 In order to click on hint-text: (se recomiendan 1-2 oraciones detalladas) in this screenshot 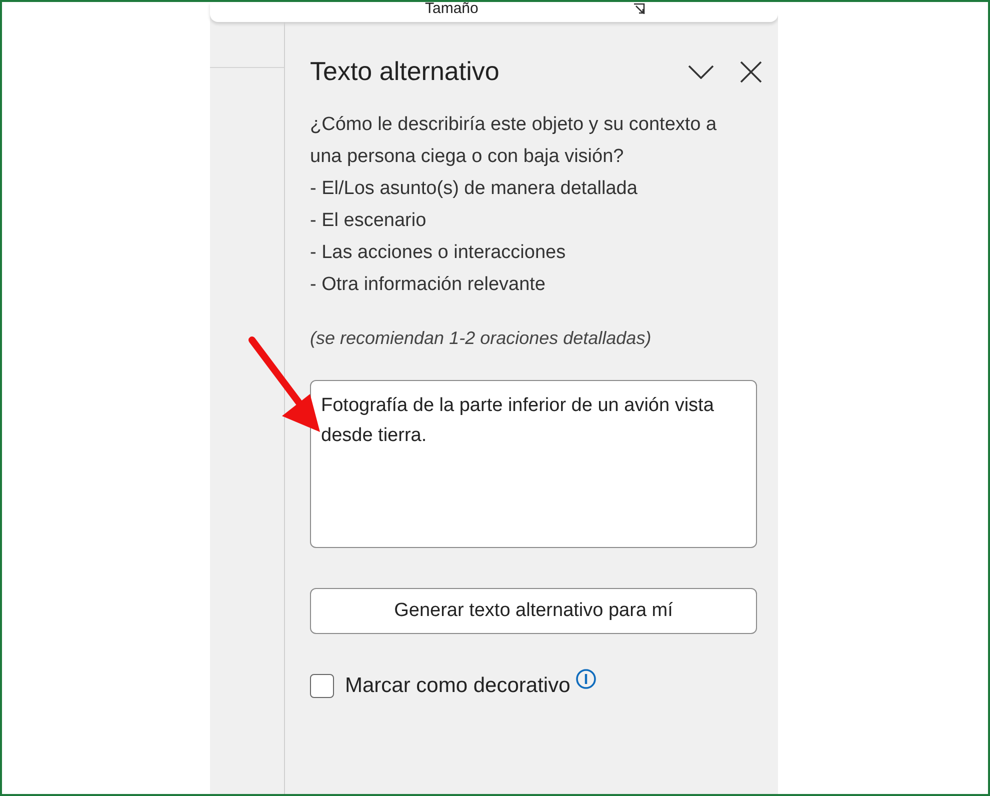, I will do `click(481, 338)`.